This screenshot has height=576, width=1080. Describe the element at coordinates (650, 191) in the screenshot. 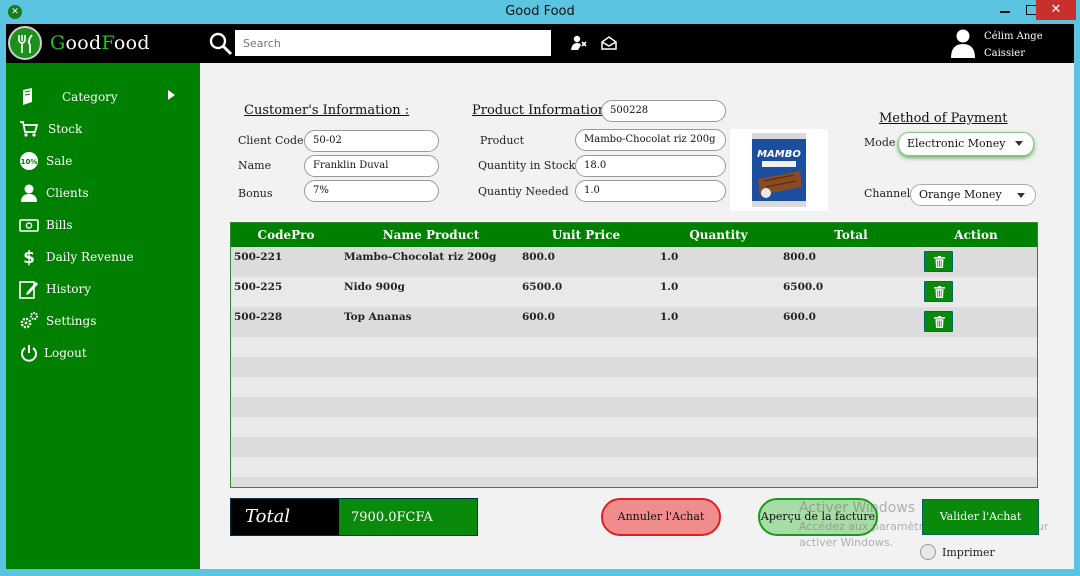

I see `needed-field: 1.0` at that location.